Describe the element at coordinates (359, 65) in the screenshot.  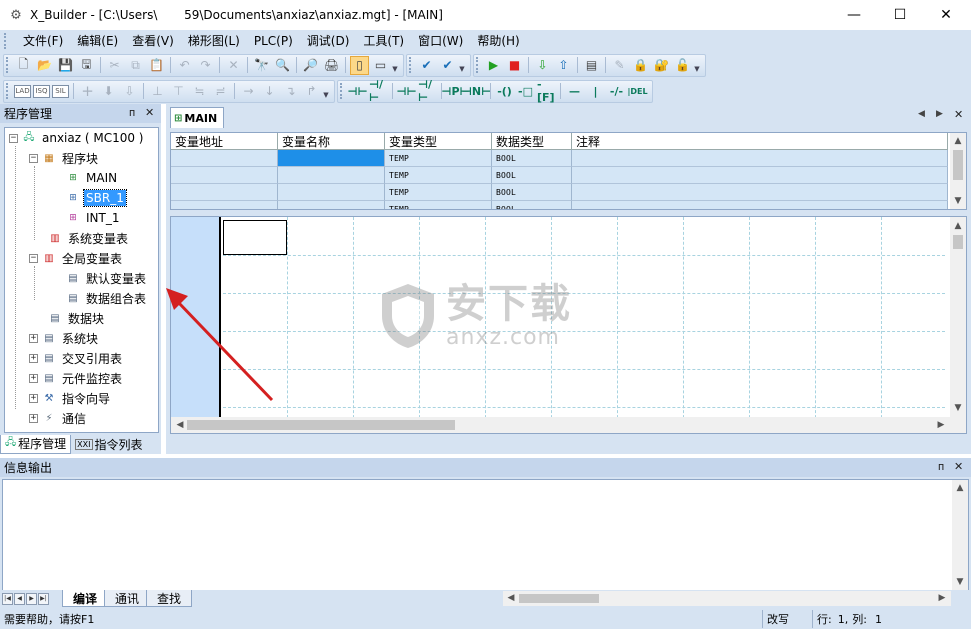
I see `panel-toggle-icon: ▯` at that location.